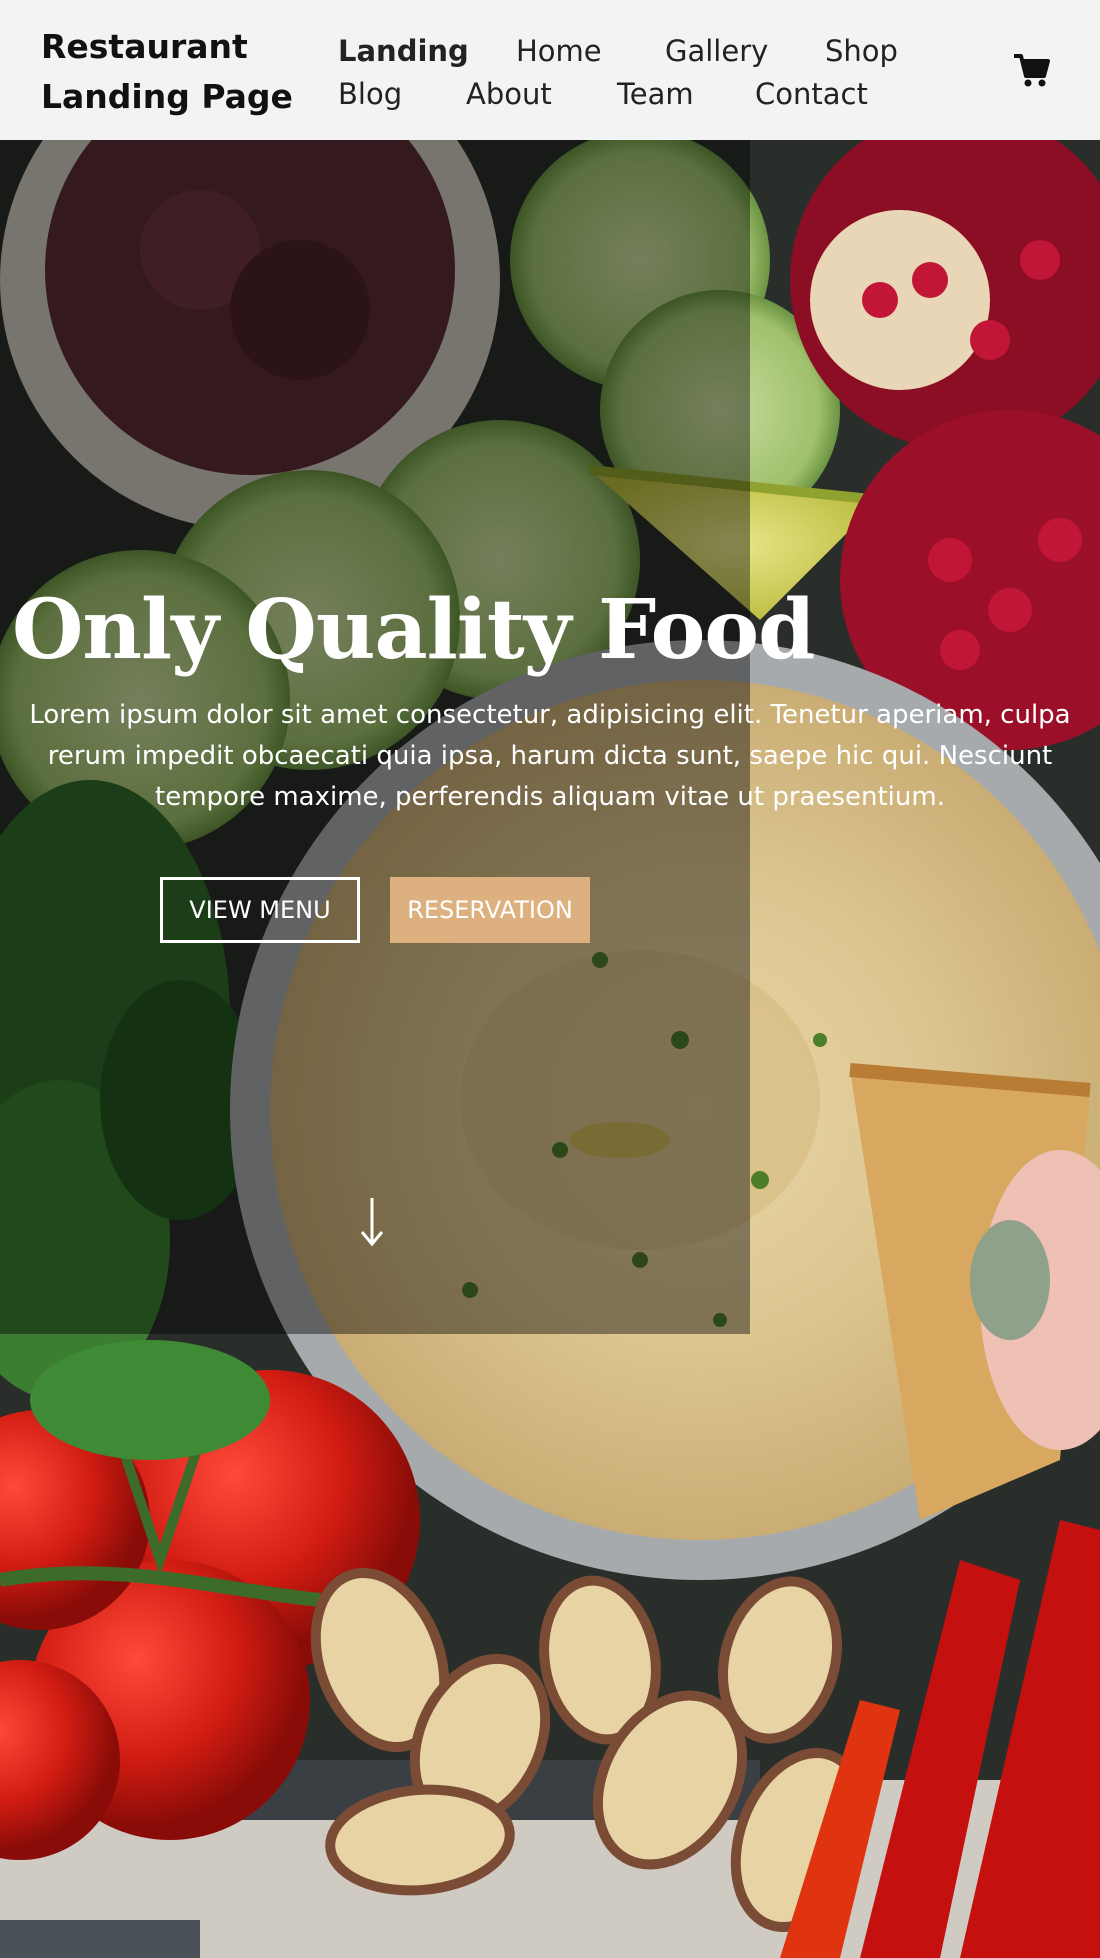 This screenshot has width=1100, height=1958. I want to click on nav-landing: Landing, so click(403, 51).